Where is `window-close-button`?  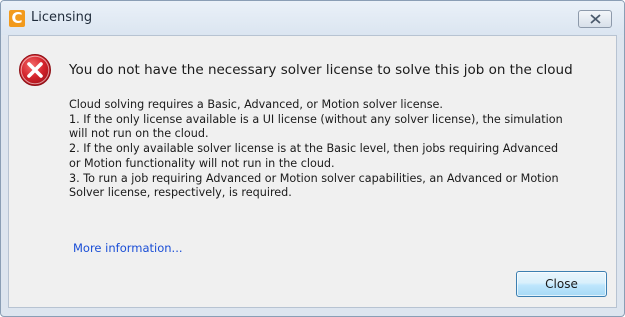 window-close-button is located at coordinates (595, 19).